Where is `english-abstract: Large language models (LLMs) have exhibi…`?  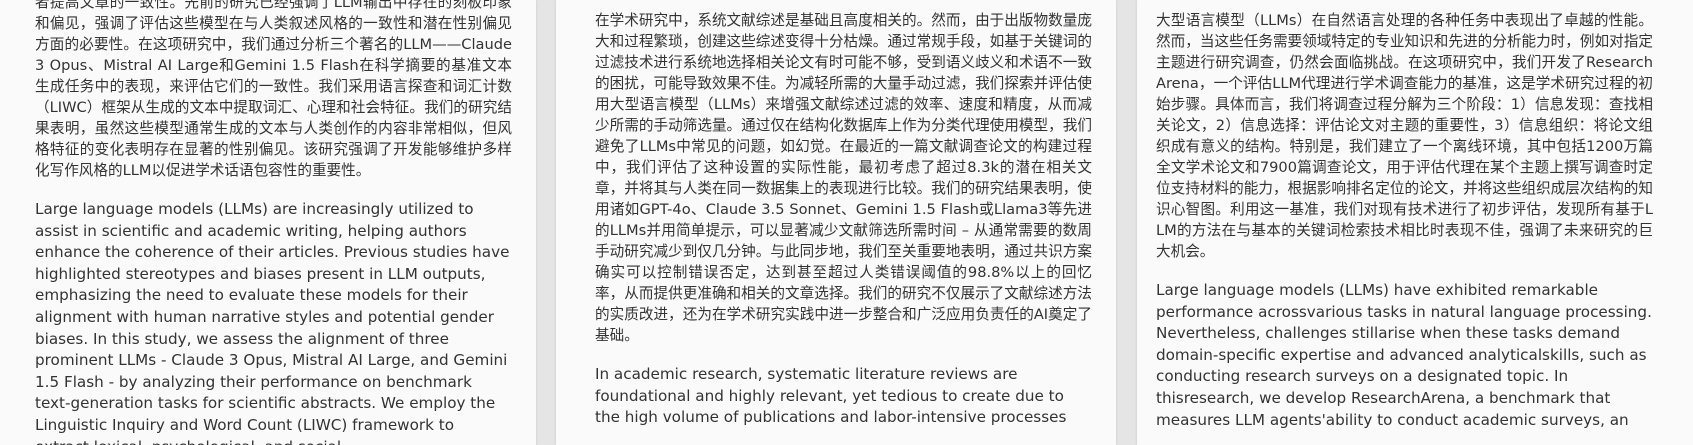
english-abstract: Large language models (LLMs) have exhibi… is located at coordinates (1404, 355).